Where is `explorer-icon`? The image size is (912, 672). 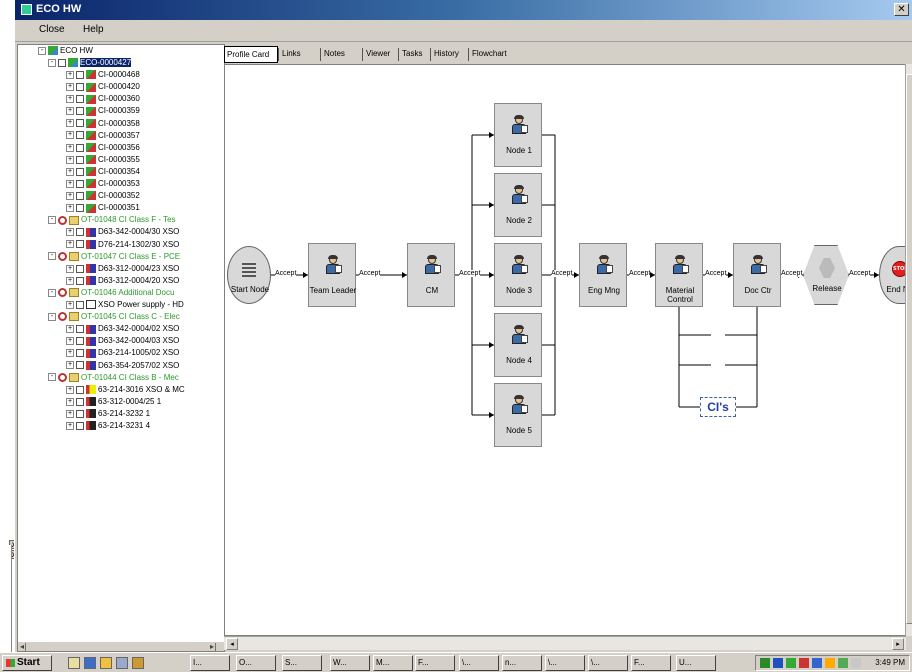 explorer-icon is located at coordinates (122, 663).